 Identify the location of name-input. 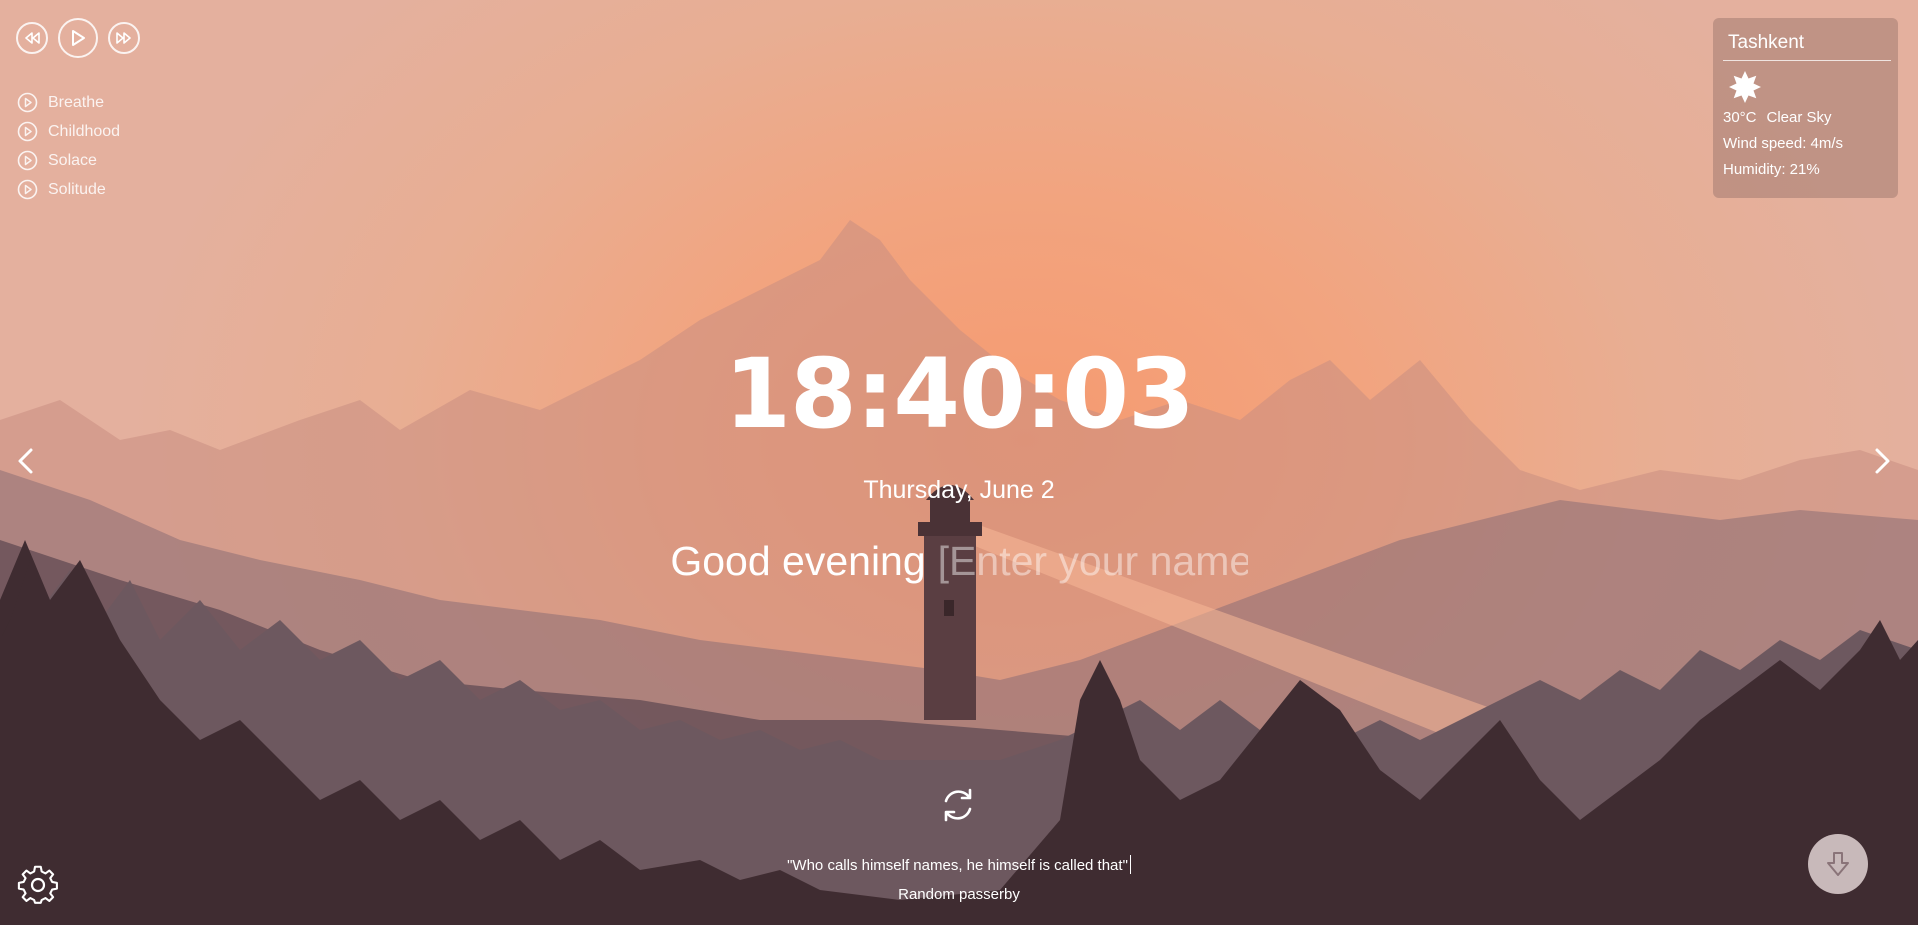
(1092, 561).